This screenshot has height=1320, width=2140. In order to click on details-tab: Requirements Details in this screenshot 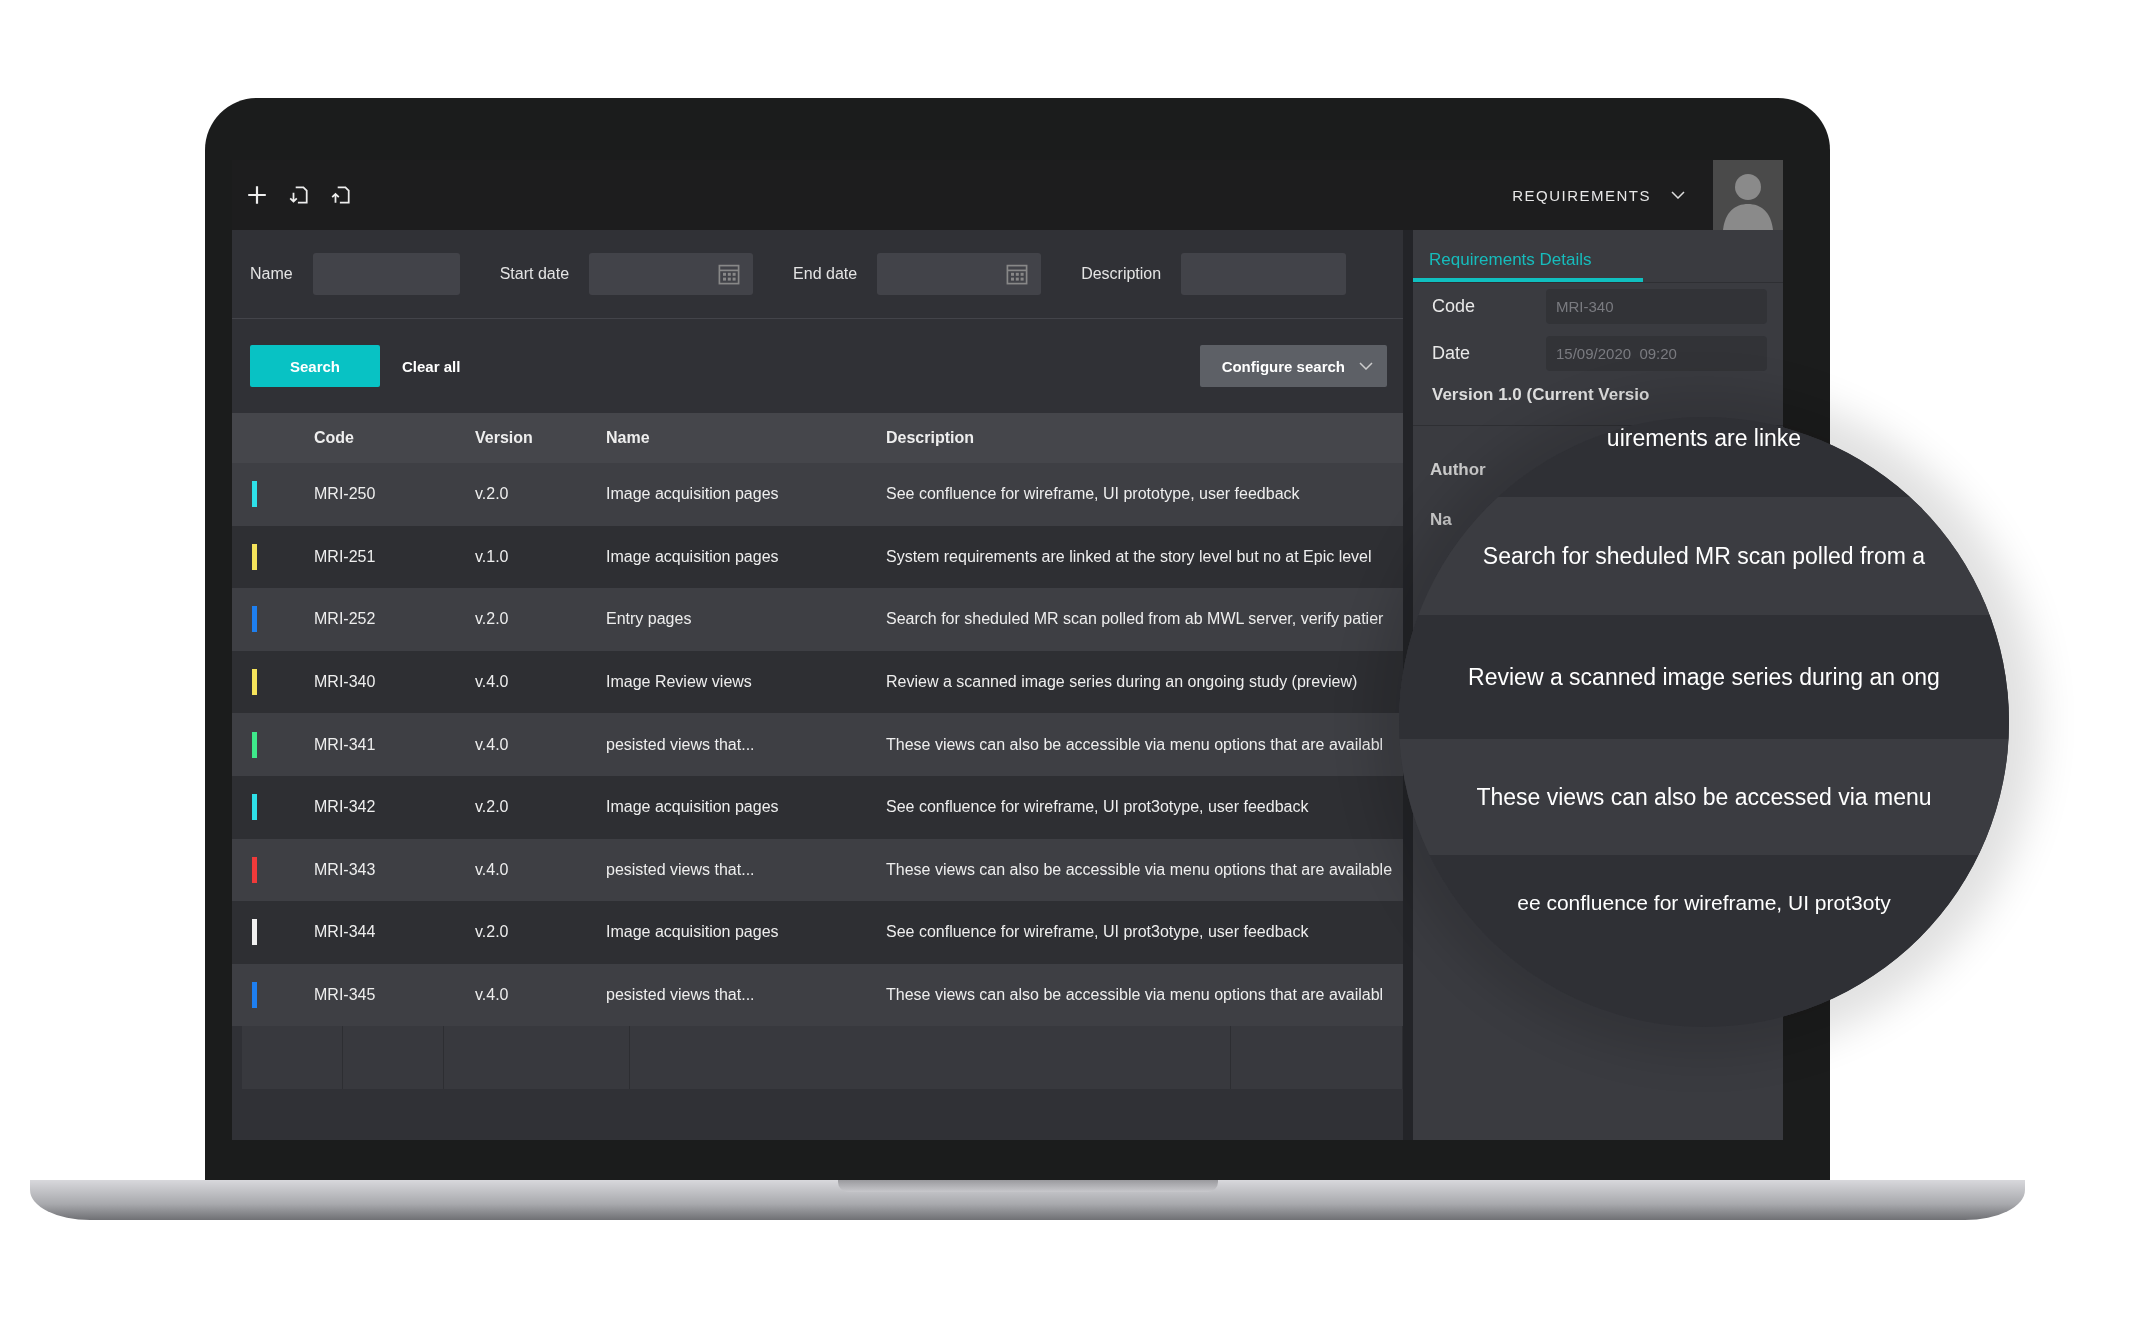, I will do `click(1528, 266)`.